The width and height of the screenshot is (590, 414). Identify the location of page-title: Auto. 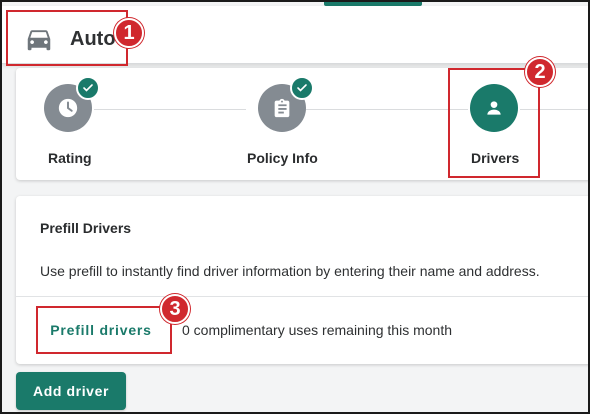
(93, 39).